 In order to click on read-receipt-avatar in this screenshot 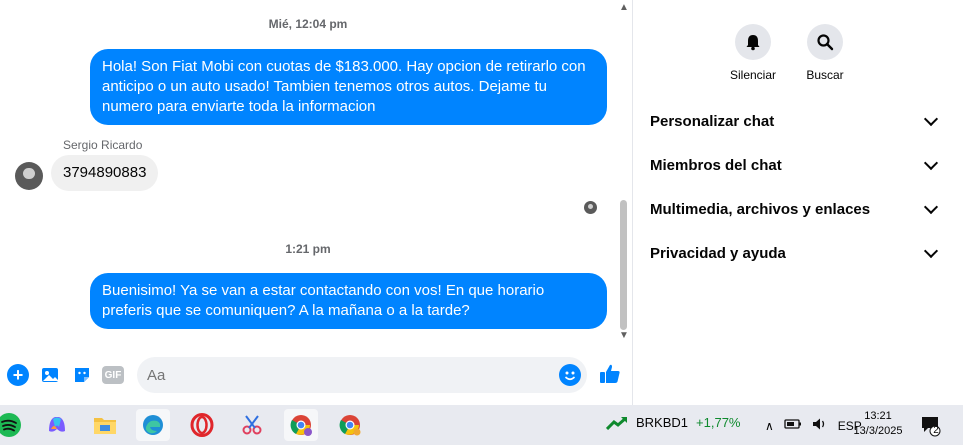, I will do `click(590, 207)`.